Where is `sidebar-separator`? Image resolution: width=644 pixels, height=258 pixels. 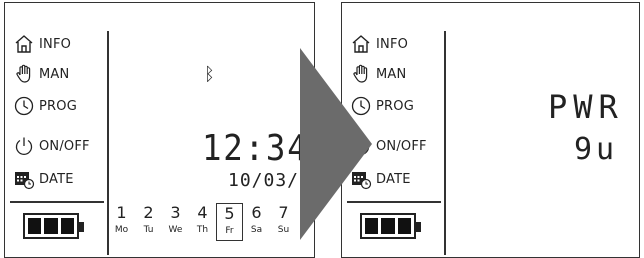
sidebar-separator is located at coordinates (57, 202).